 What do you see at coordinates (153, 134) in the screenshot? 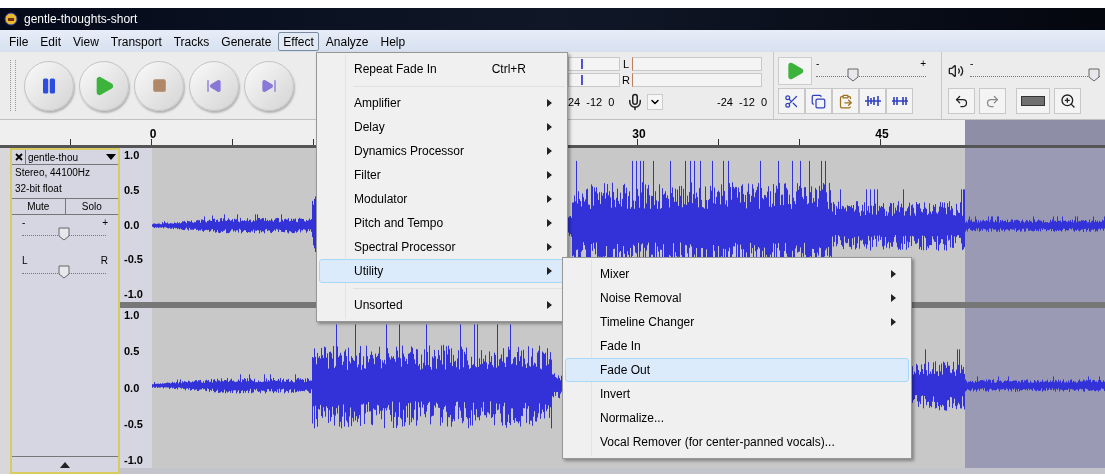
I see `ruler-label: 0` at bounding box center [153, 134].